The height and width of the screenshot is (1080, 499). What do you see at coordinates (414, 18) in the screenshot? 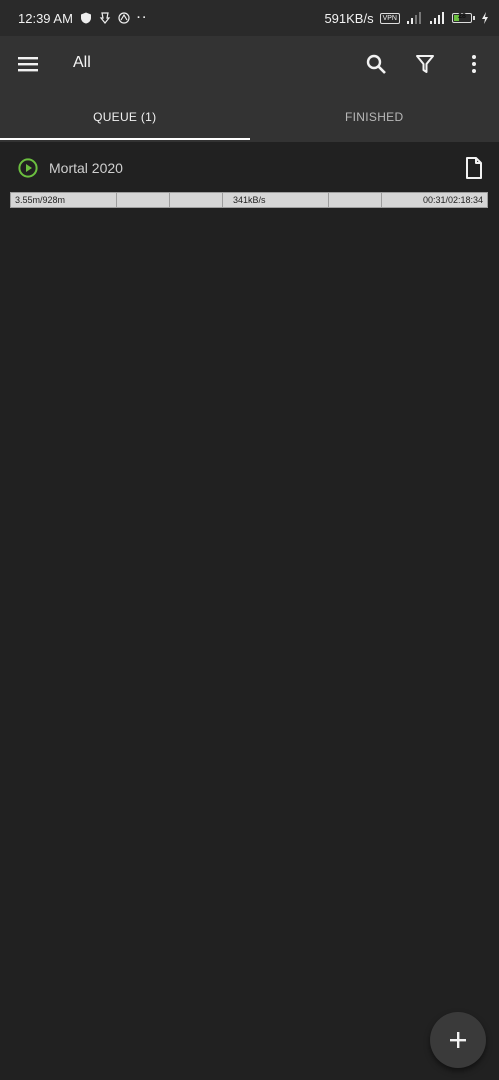
I see `signal-icon` at bounding box center [414, 18].